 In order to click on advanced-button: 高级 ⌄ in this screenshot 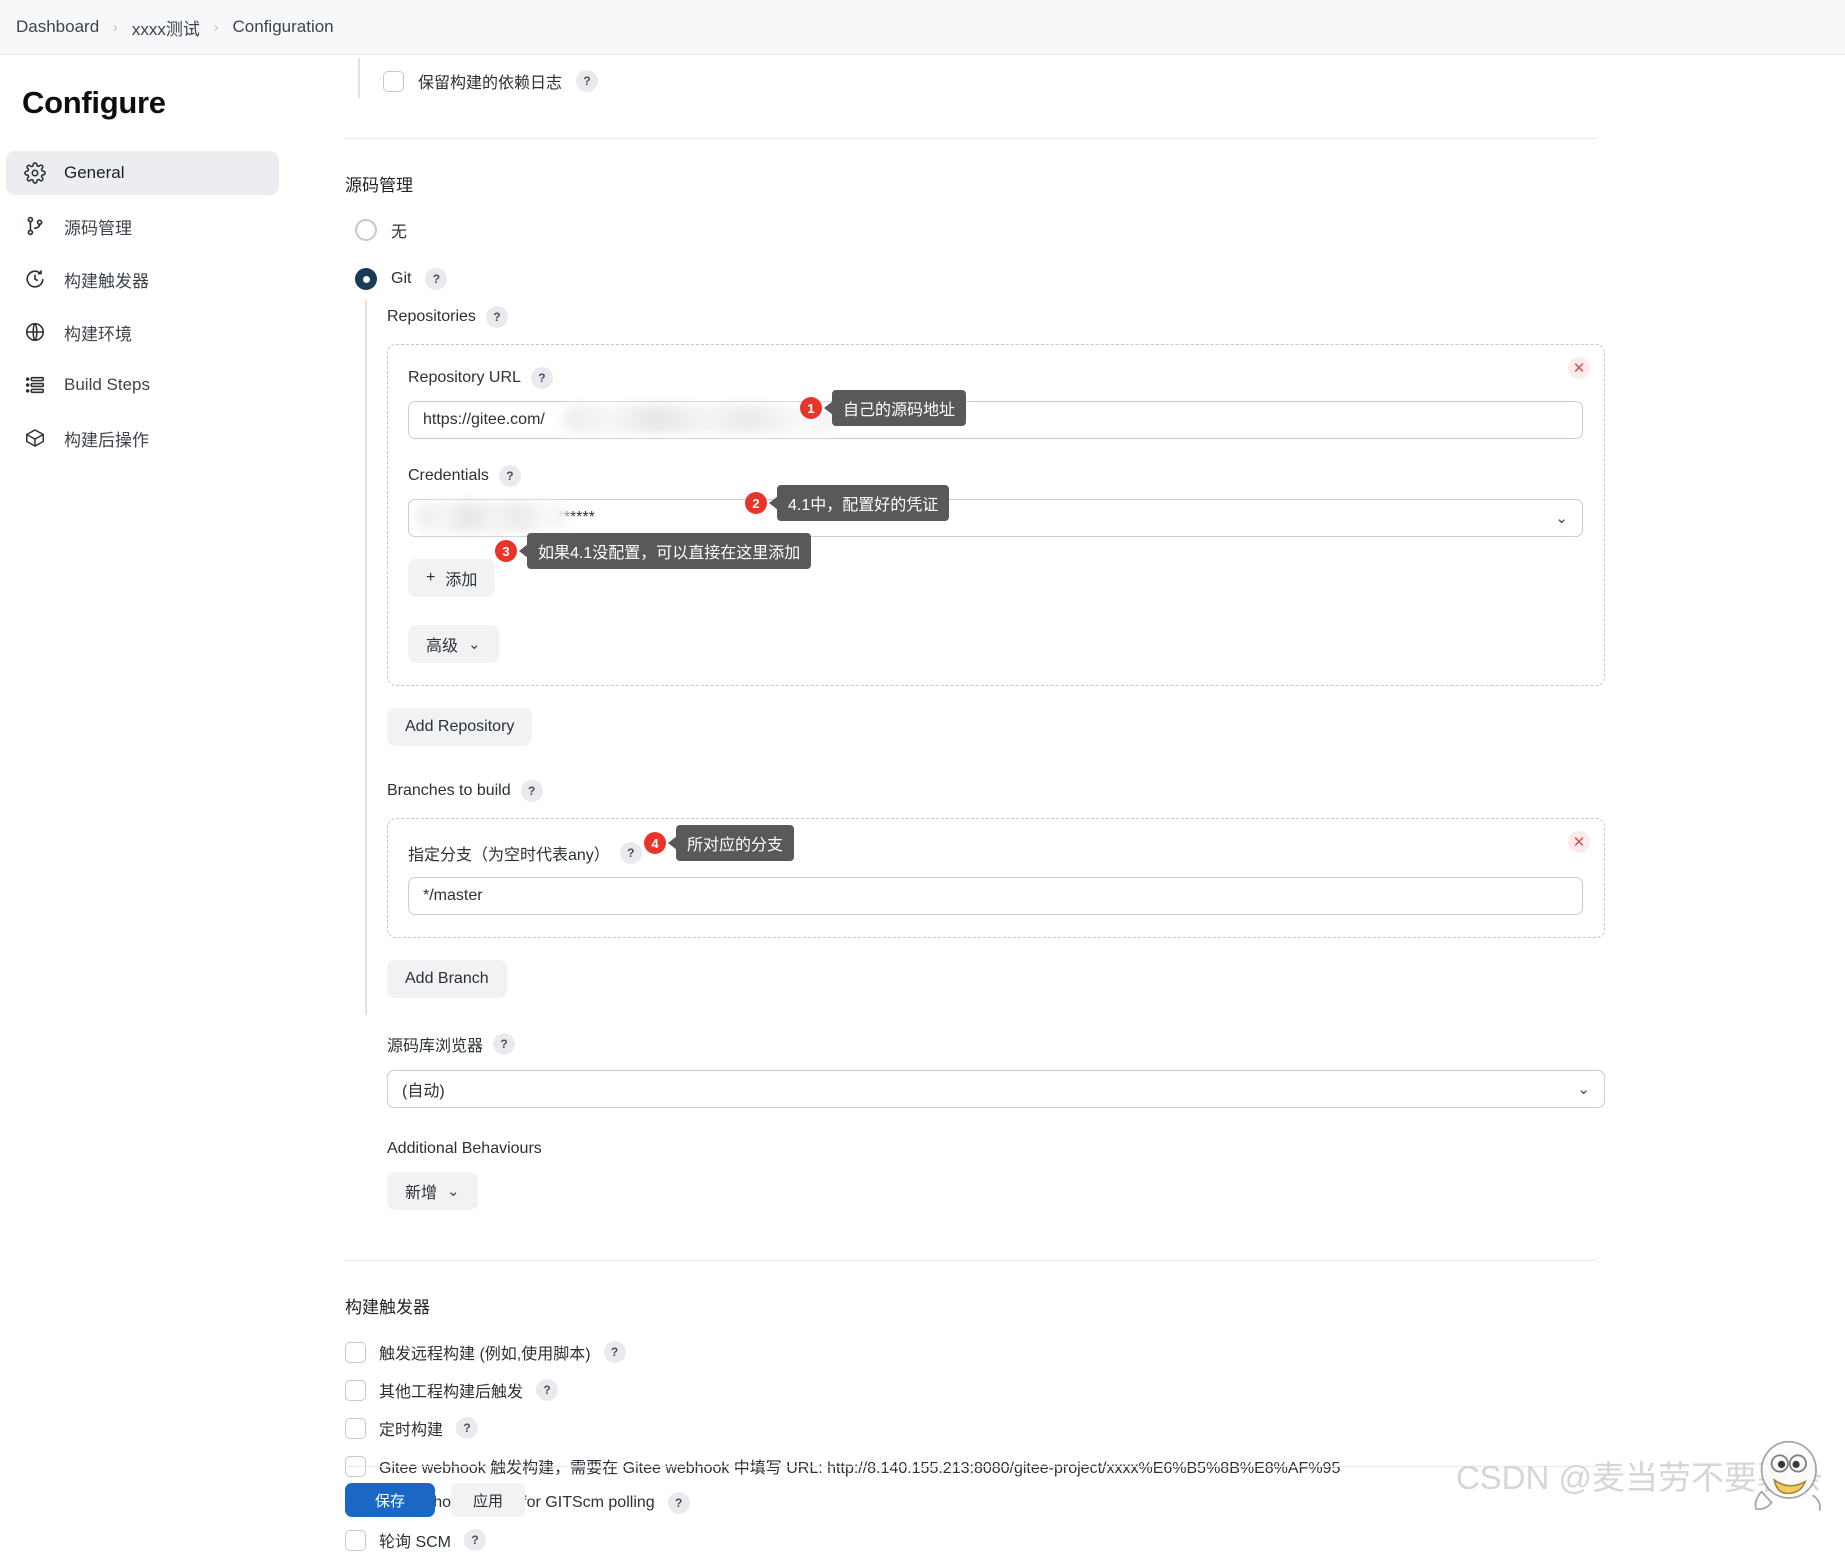, I will do `click(453, 644)`.